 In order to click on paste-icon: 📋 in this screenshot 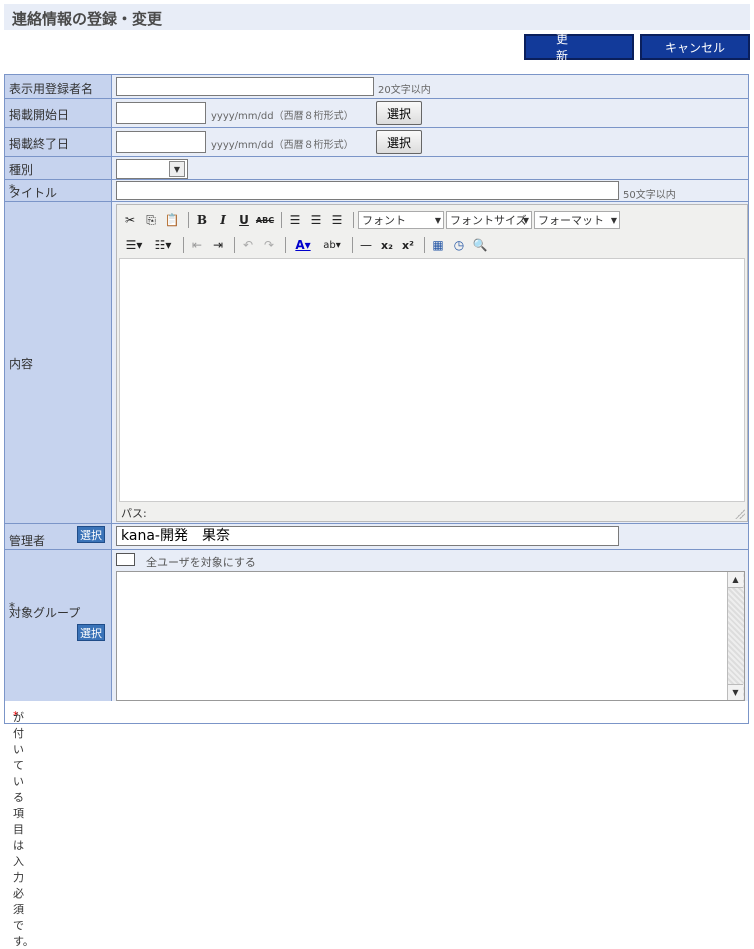, I will do `click(172, 220)`.